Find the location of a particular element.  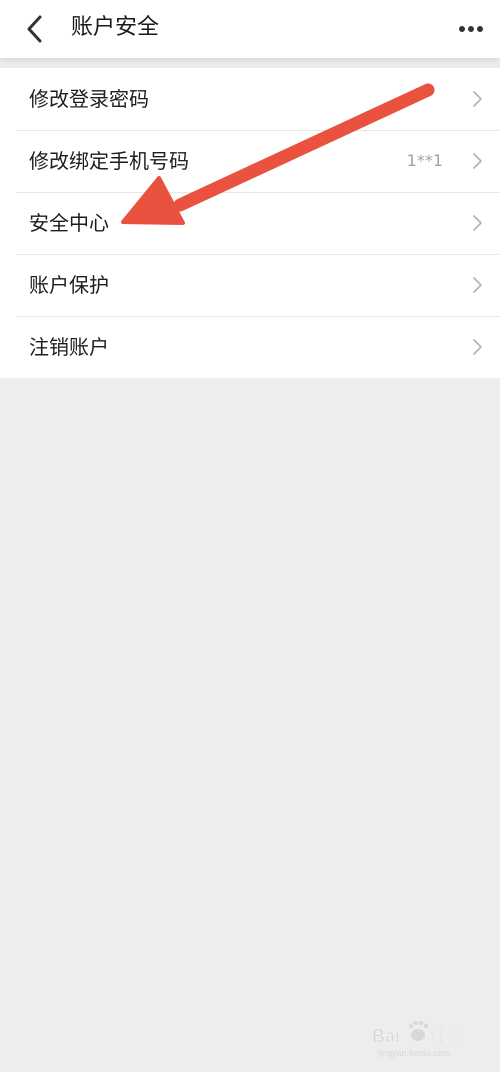

menu-item-label: 账户保护 is located at coordinates (69, 285).